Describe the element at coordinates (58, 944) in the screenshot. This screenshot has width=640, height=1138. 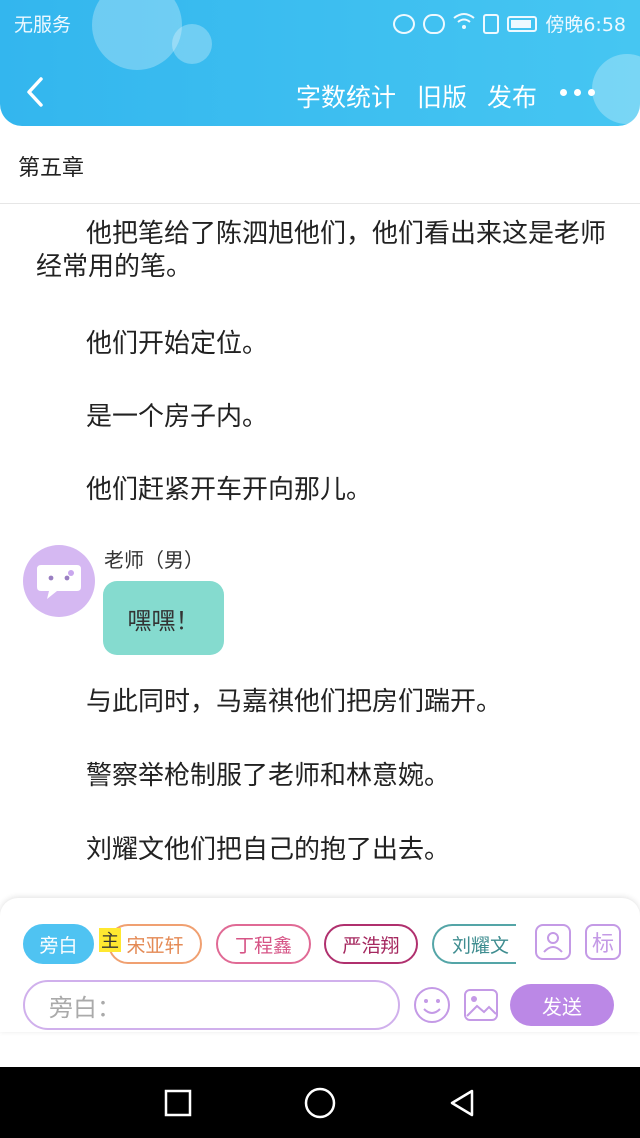
I see `role-chip-narrator: 旁白` at that location.